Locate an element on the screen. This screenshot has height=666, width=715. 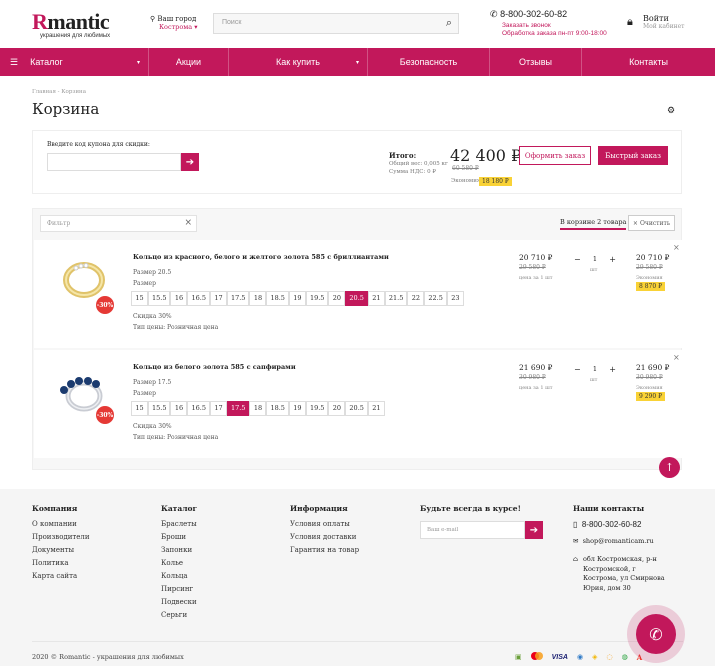
footer-link: Документы is located at coordinates (61, 550).